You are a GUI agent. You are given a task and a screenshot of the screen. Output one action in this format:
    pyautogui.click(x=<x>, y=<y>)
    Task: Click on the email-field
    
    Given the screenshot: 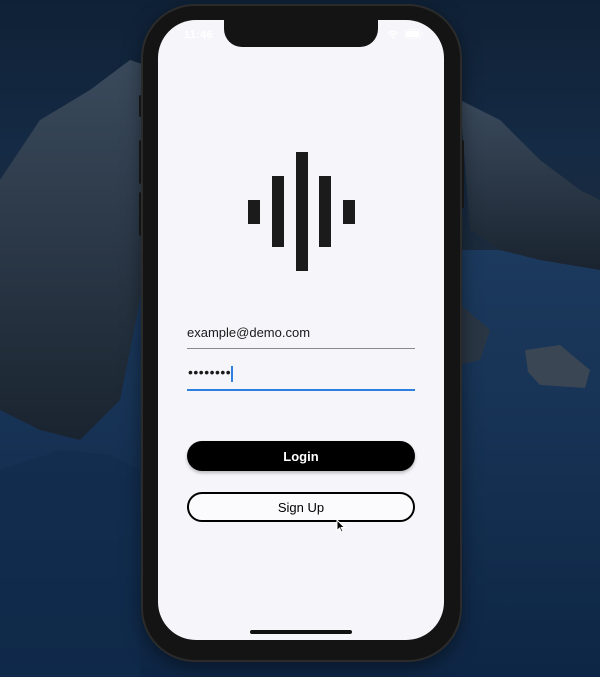 What is the action you would take?
    pyautogui.click(x=301, y=334)
    